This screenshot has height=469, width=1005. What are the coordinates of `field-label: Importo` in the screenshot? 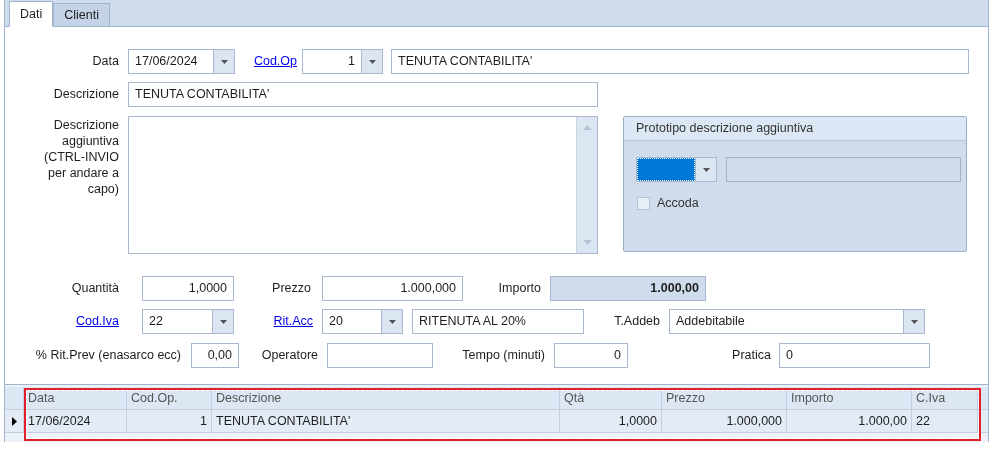 It's located at (519, 289).